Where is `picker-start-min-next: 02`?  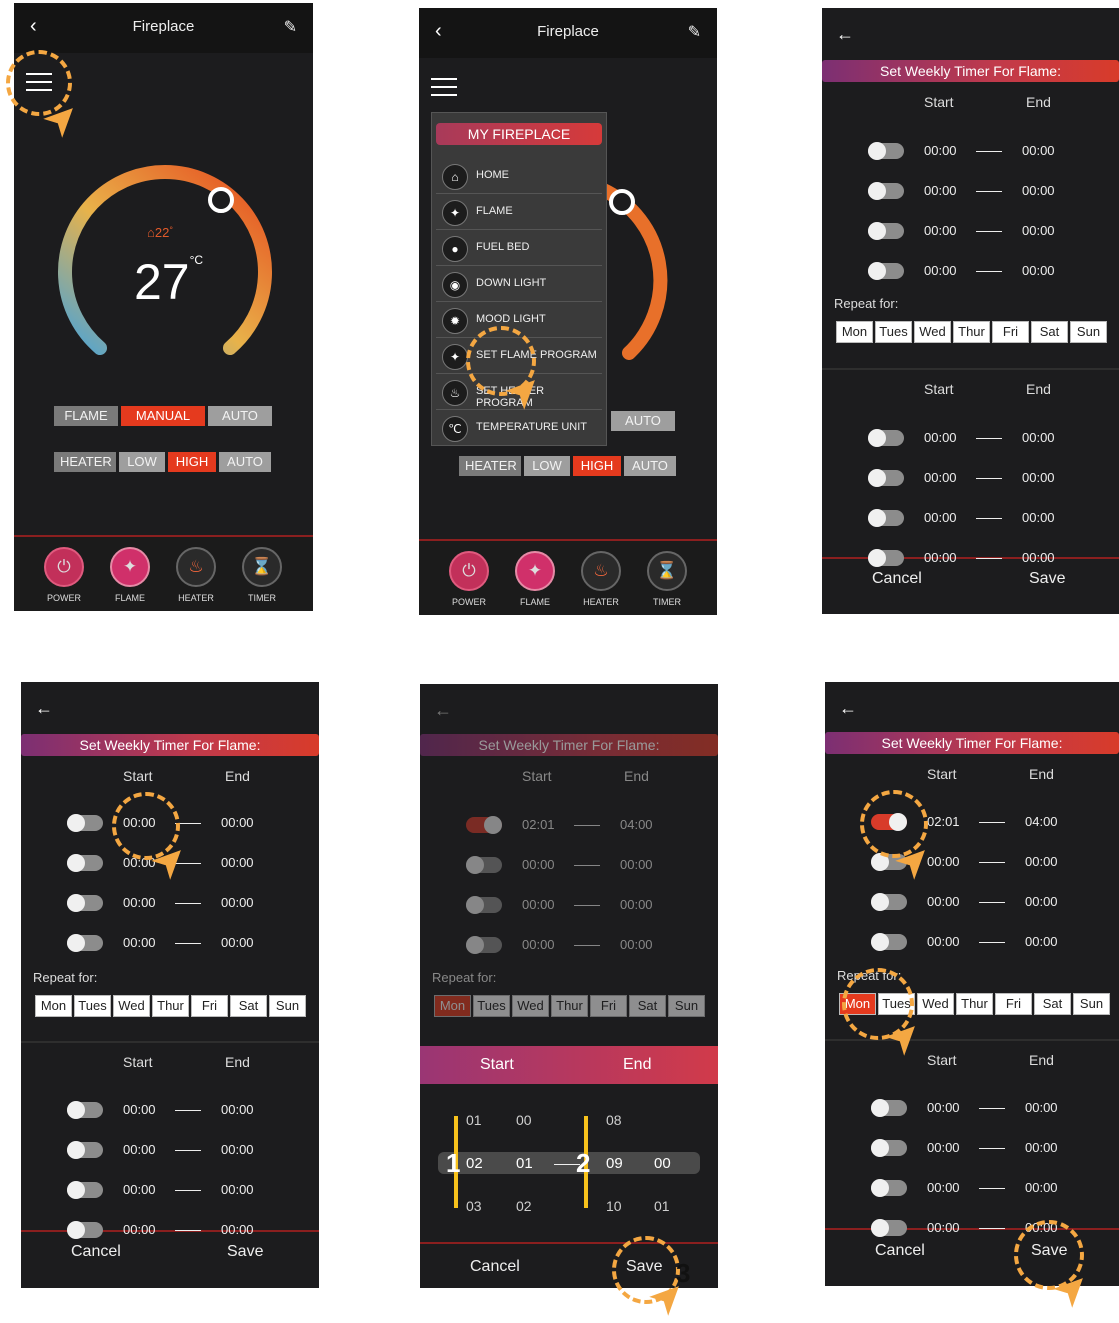 picker-start-min-next: 02 is located at coordinates (524, 1206).